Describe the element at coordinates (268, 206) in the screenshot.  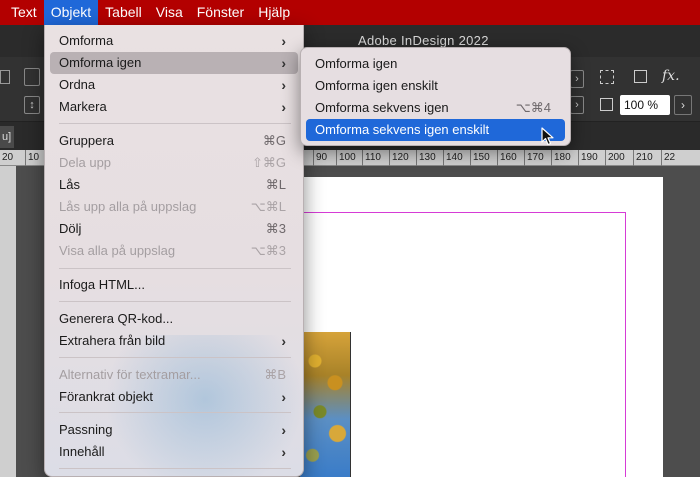
I see `menu-item-shortcut: ⌥⌘L` at that location.